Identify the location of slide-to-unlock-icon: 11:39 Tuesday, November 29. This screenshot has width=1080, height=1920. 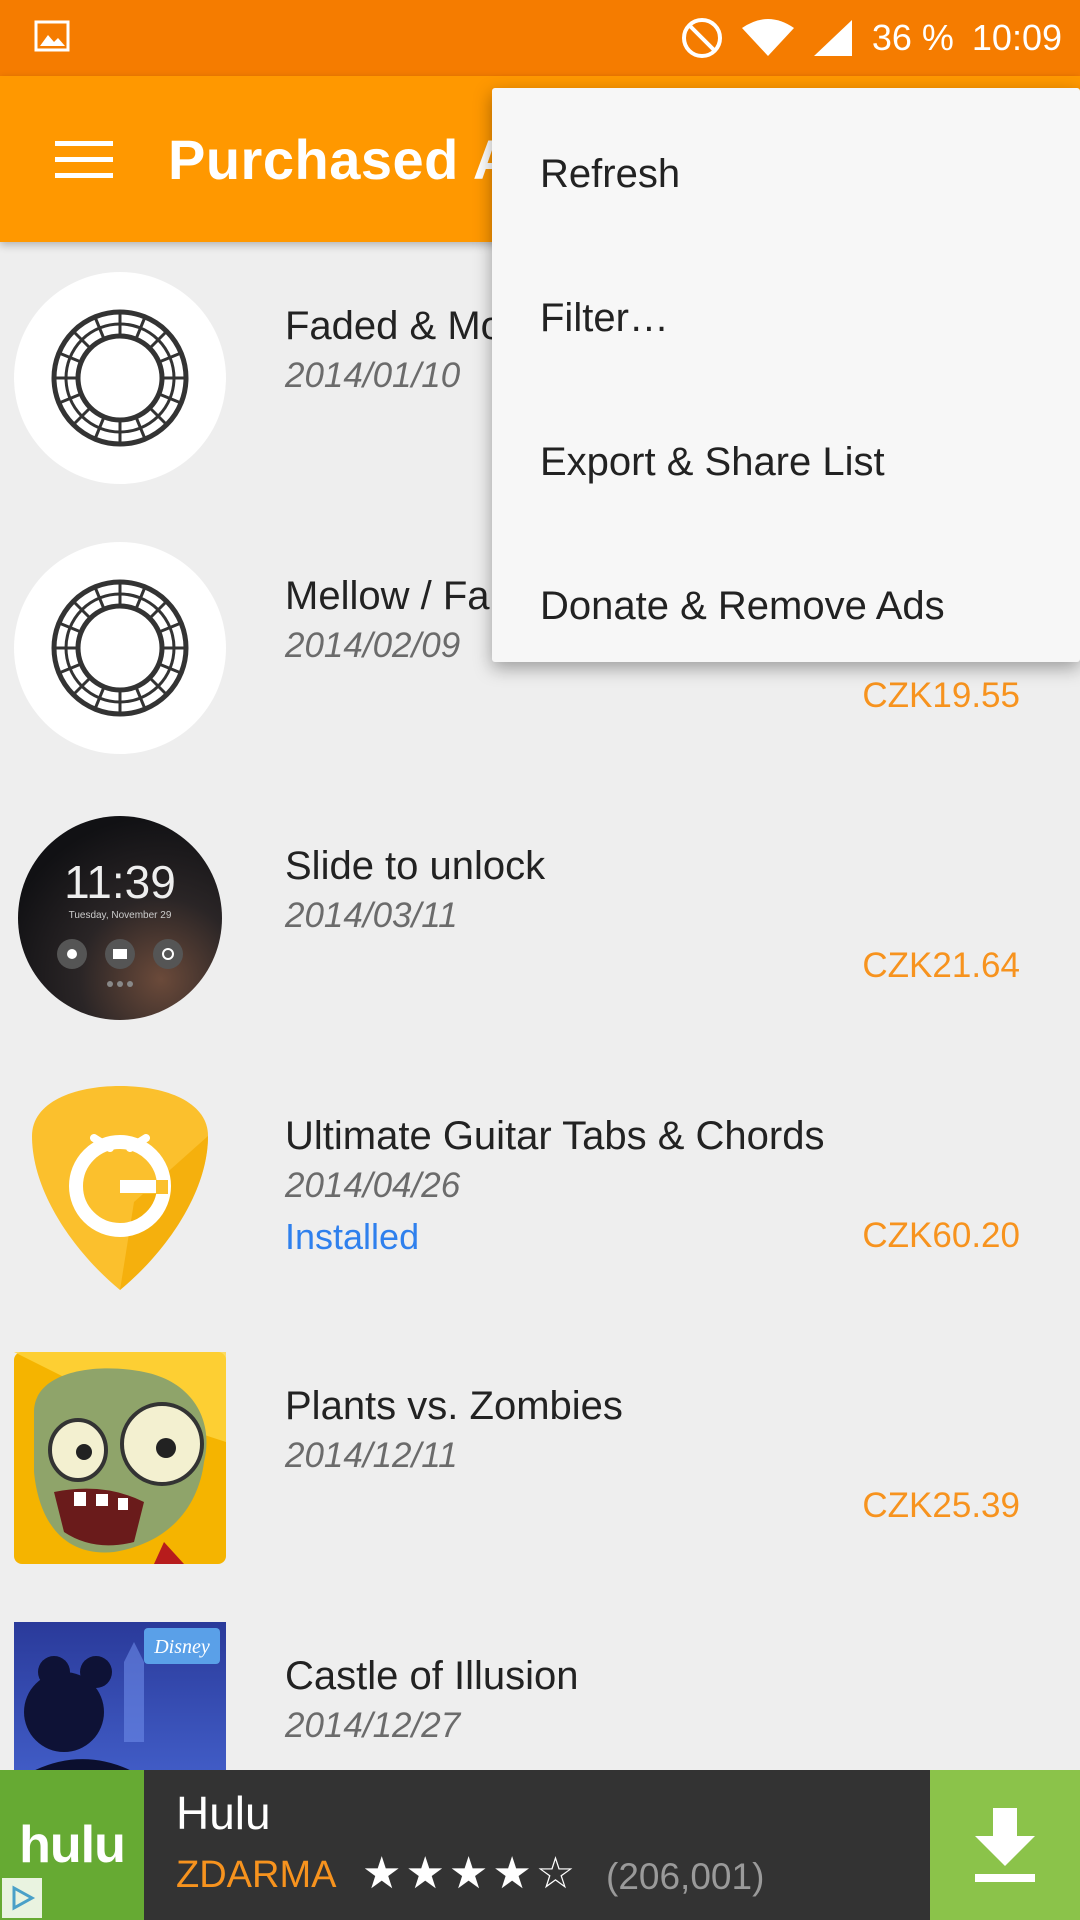
(120, 918).